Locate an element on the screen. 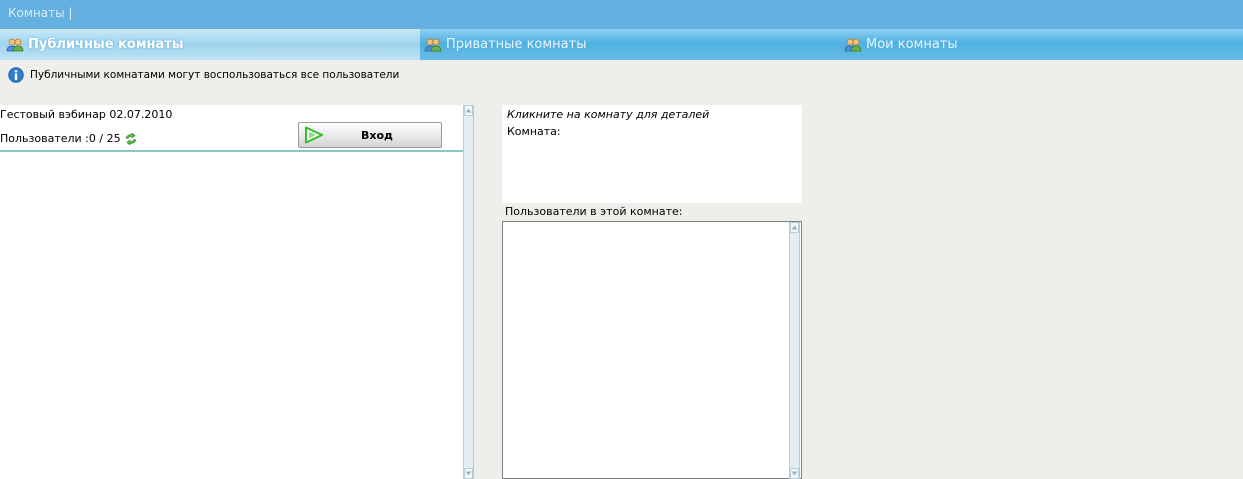  play-icon is located at coordinates (314, 135).